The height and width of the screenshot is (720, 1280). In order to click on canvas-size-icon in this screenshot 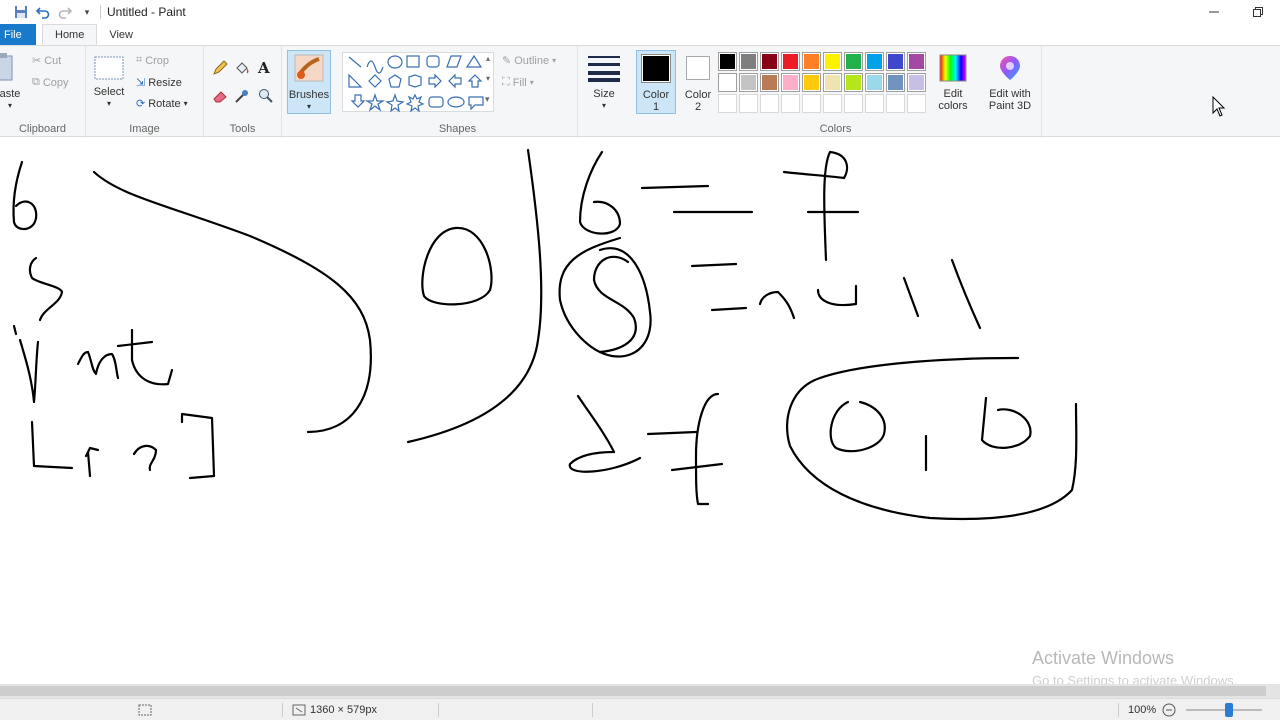, I will do `click(299, 710)`.